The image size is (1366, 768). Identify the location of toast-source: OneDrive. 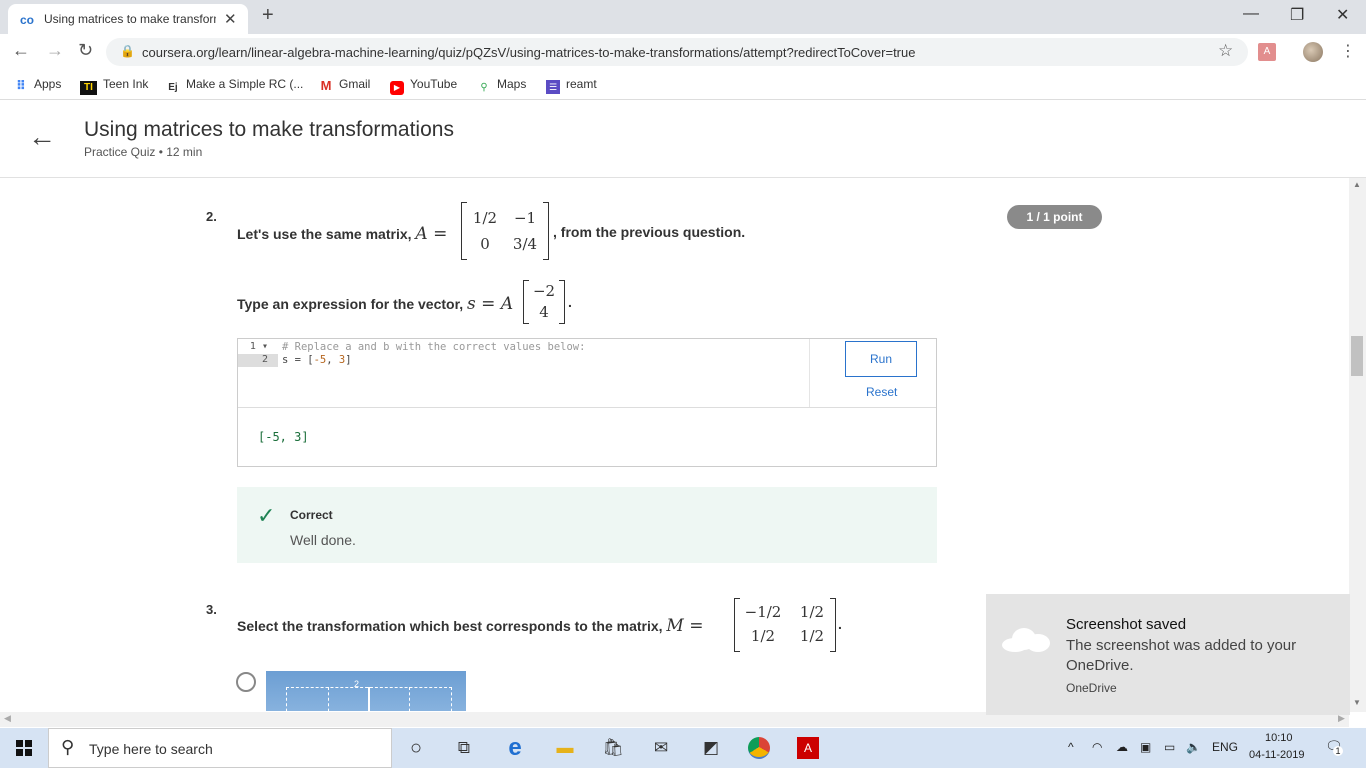
(1091, 688).